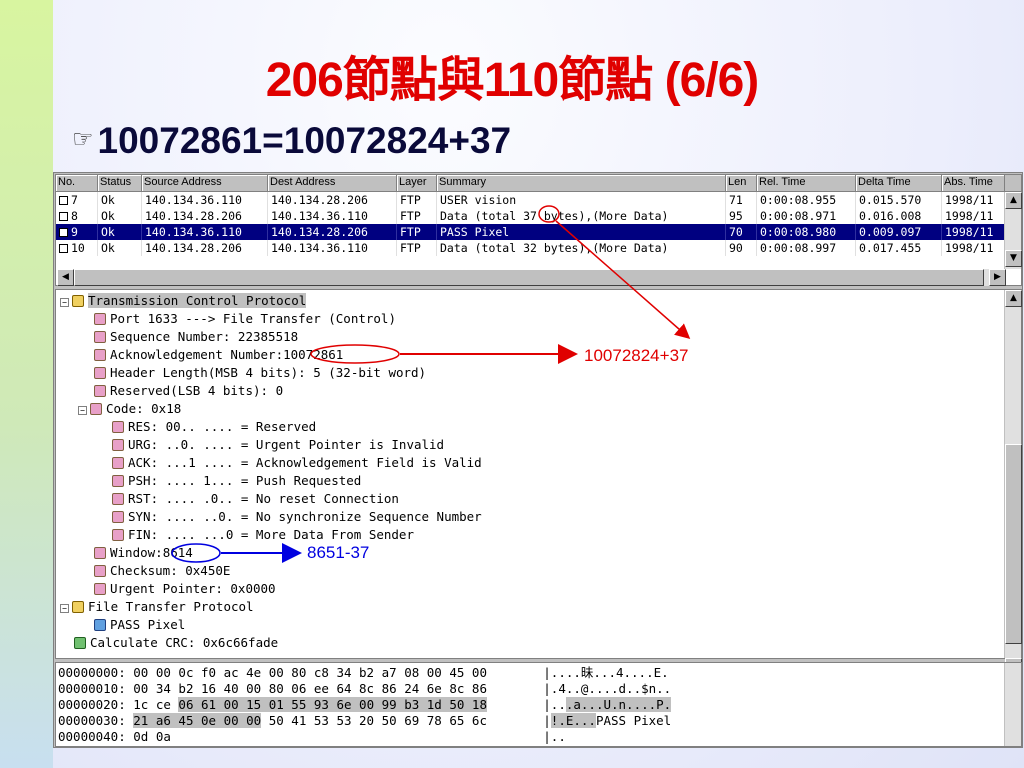 This screenshot has width=1024, height=768. What do you see at coordinates (338, 552) in the screenshot?
I see `annotation-window-calc: 8651-37` at bounding box center [338, 552].